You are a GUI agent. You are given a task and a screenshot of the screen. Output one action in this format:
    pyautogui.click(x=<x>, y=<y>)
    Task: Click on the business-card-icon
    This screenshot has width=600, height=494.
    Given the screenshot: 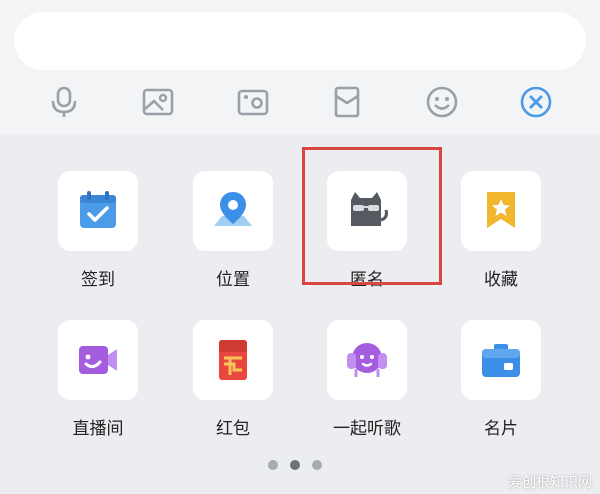 What is the action you would take?
    pyautogui.click(x=501, y=360)
    